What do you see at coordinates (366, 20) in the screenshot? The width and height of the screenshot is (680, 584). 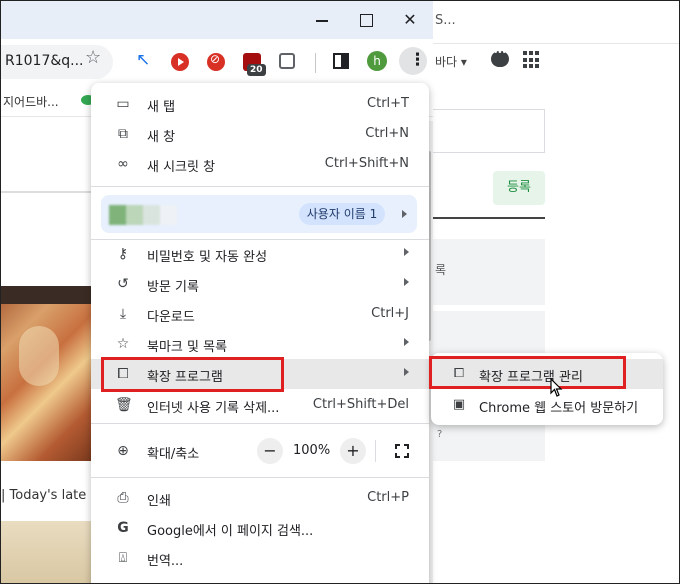 I see `maximize-button` at bounding box center [366, 20].